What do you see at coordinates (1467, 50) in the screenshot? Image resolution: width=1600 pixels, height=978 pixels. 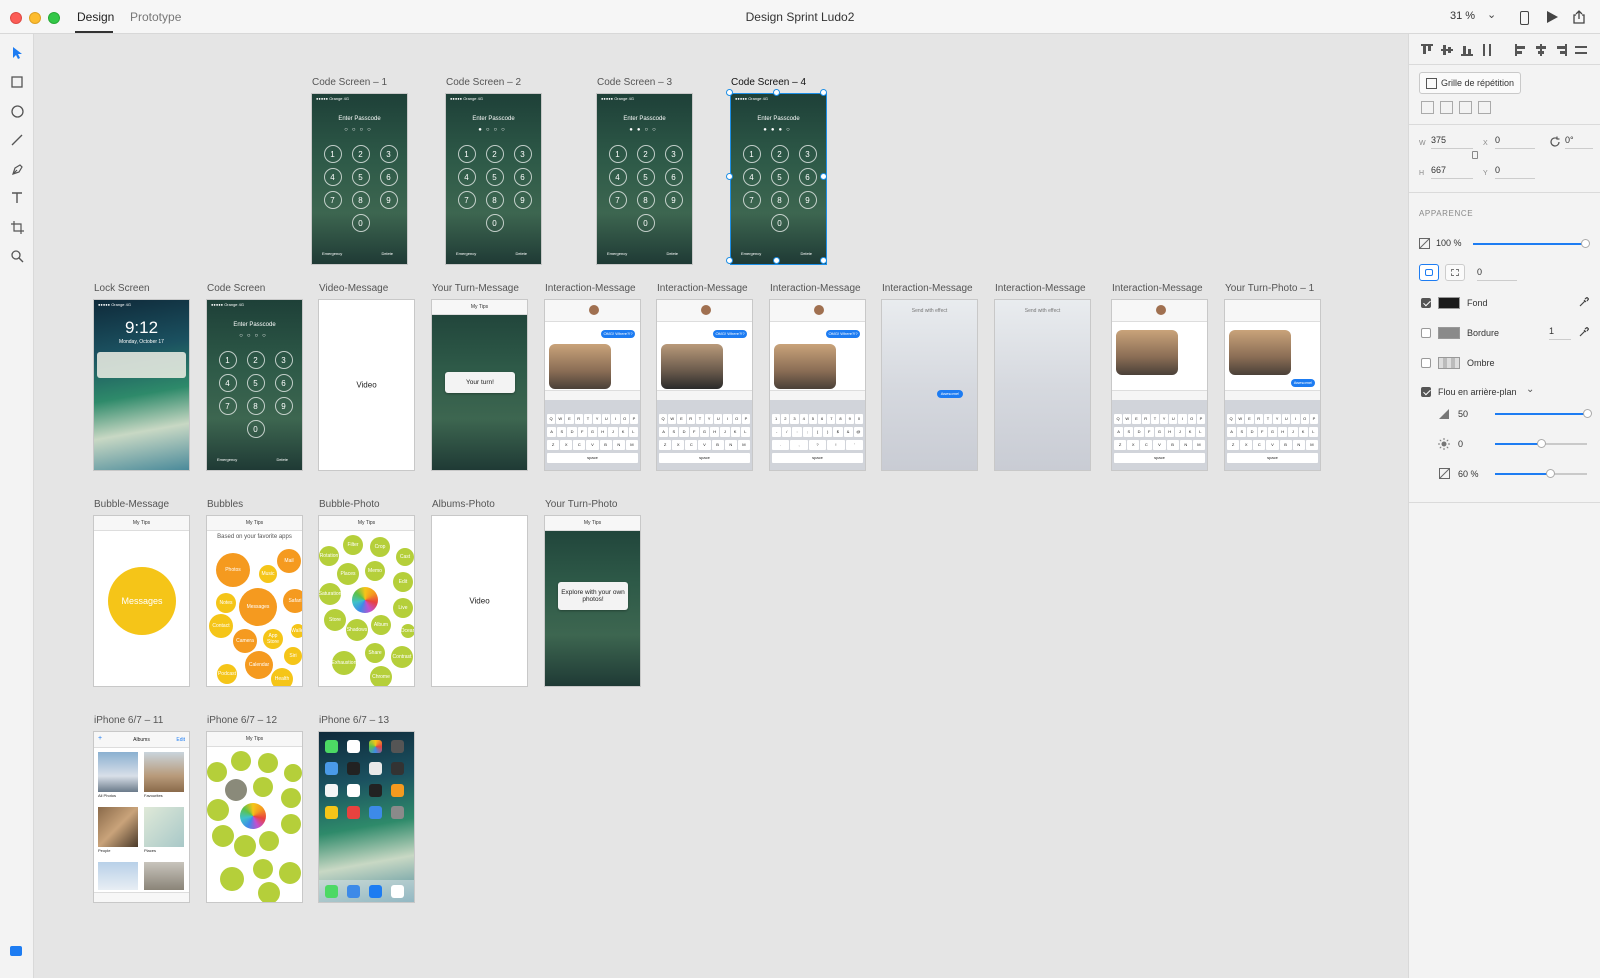 I see `align-bottom-icon` at bounding box center [1467, 50].